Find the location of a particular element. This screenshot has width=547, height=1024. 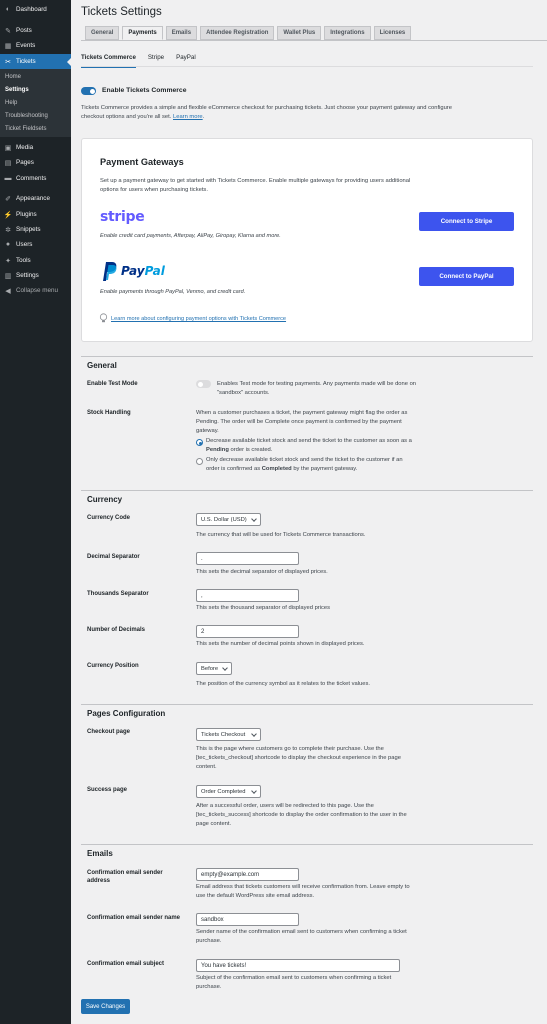

submenu-ticket-fieldsets: Ticket Fieldsets is located at coordinates (25, 129).